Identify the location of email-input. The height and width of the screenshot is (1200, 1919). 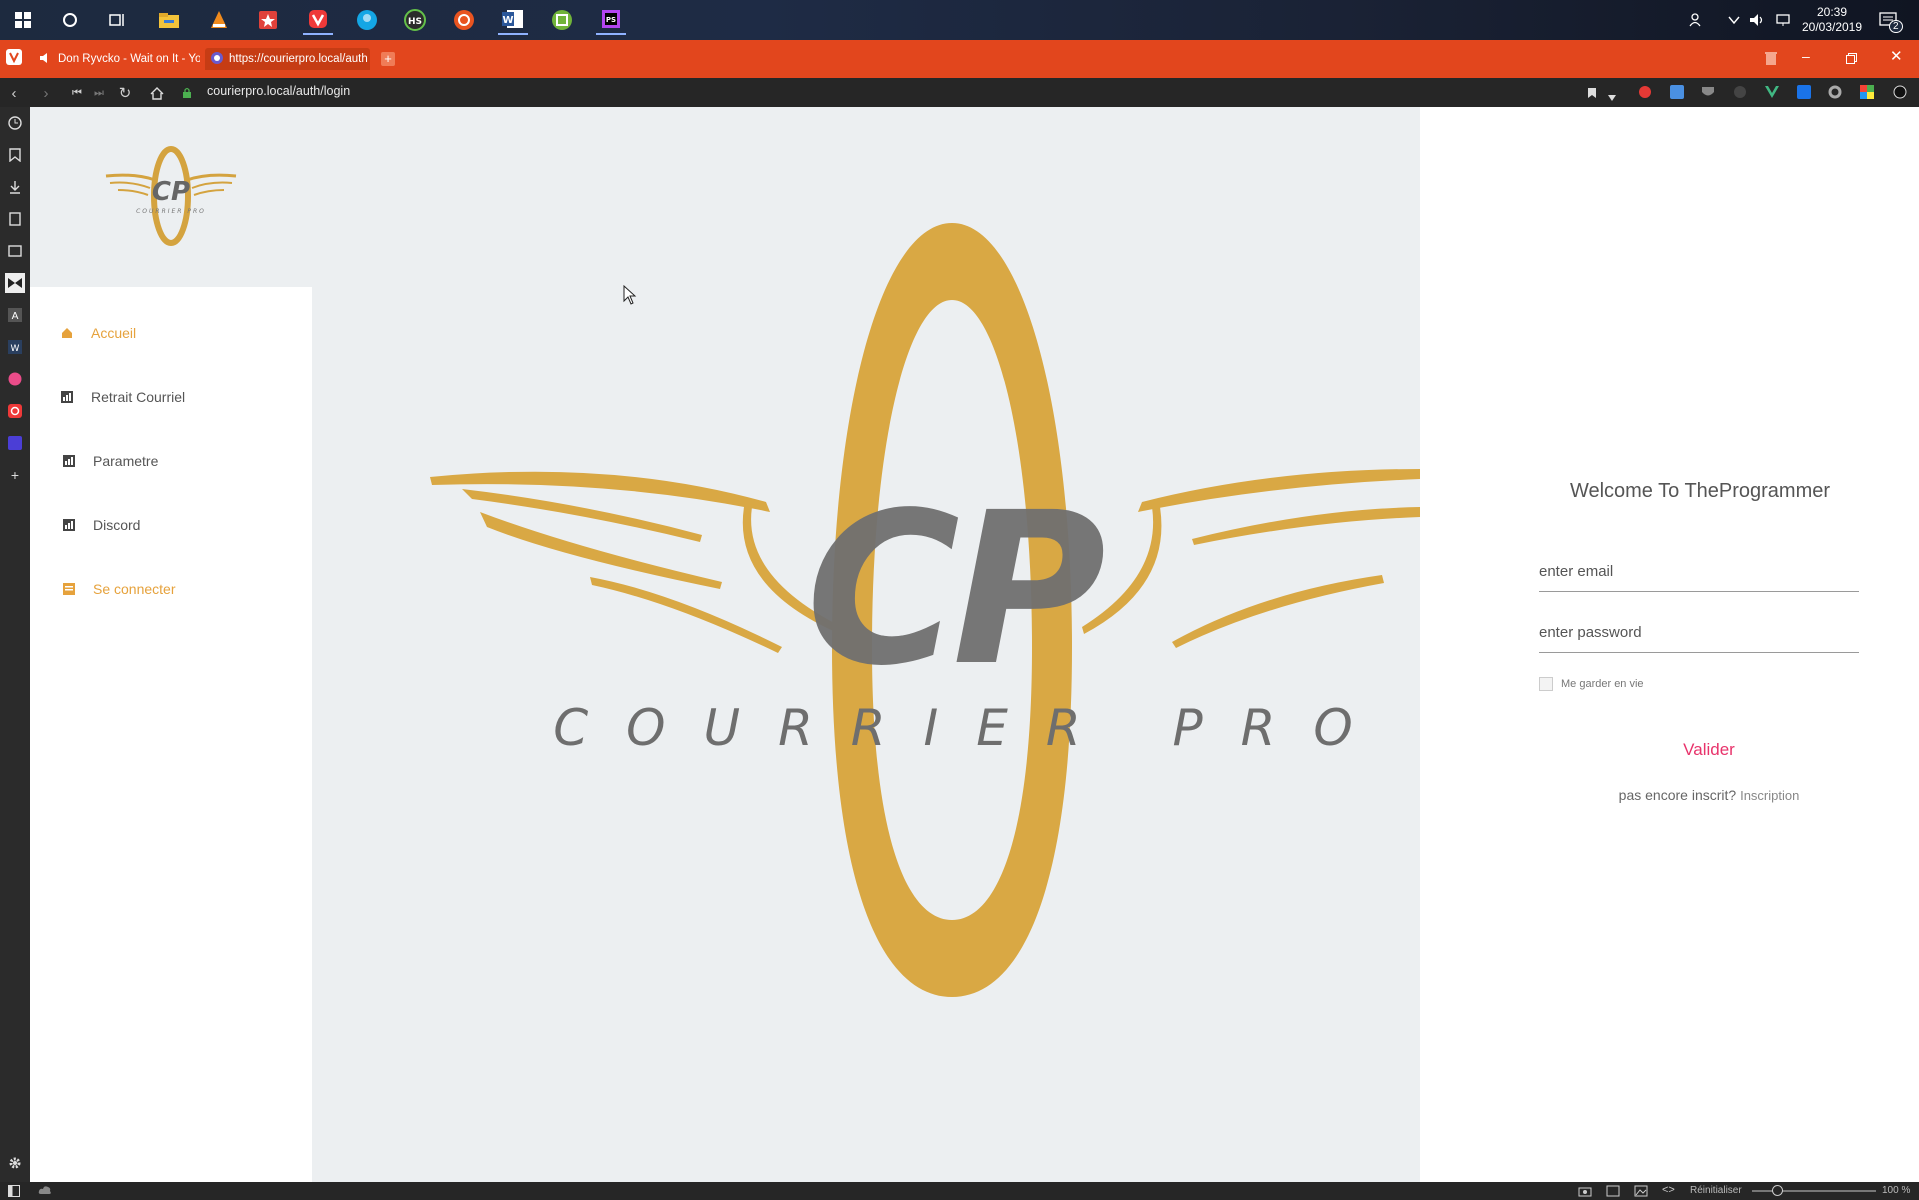
(1699, 571).